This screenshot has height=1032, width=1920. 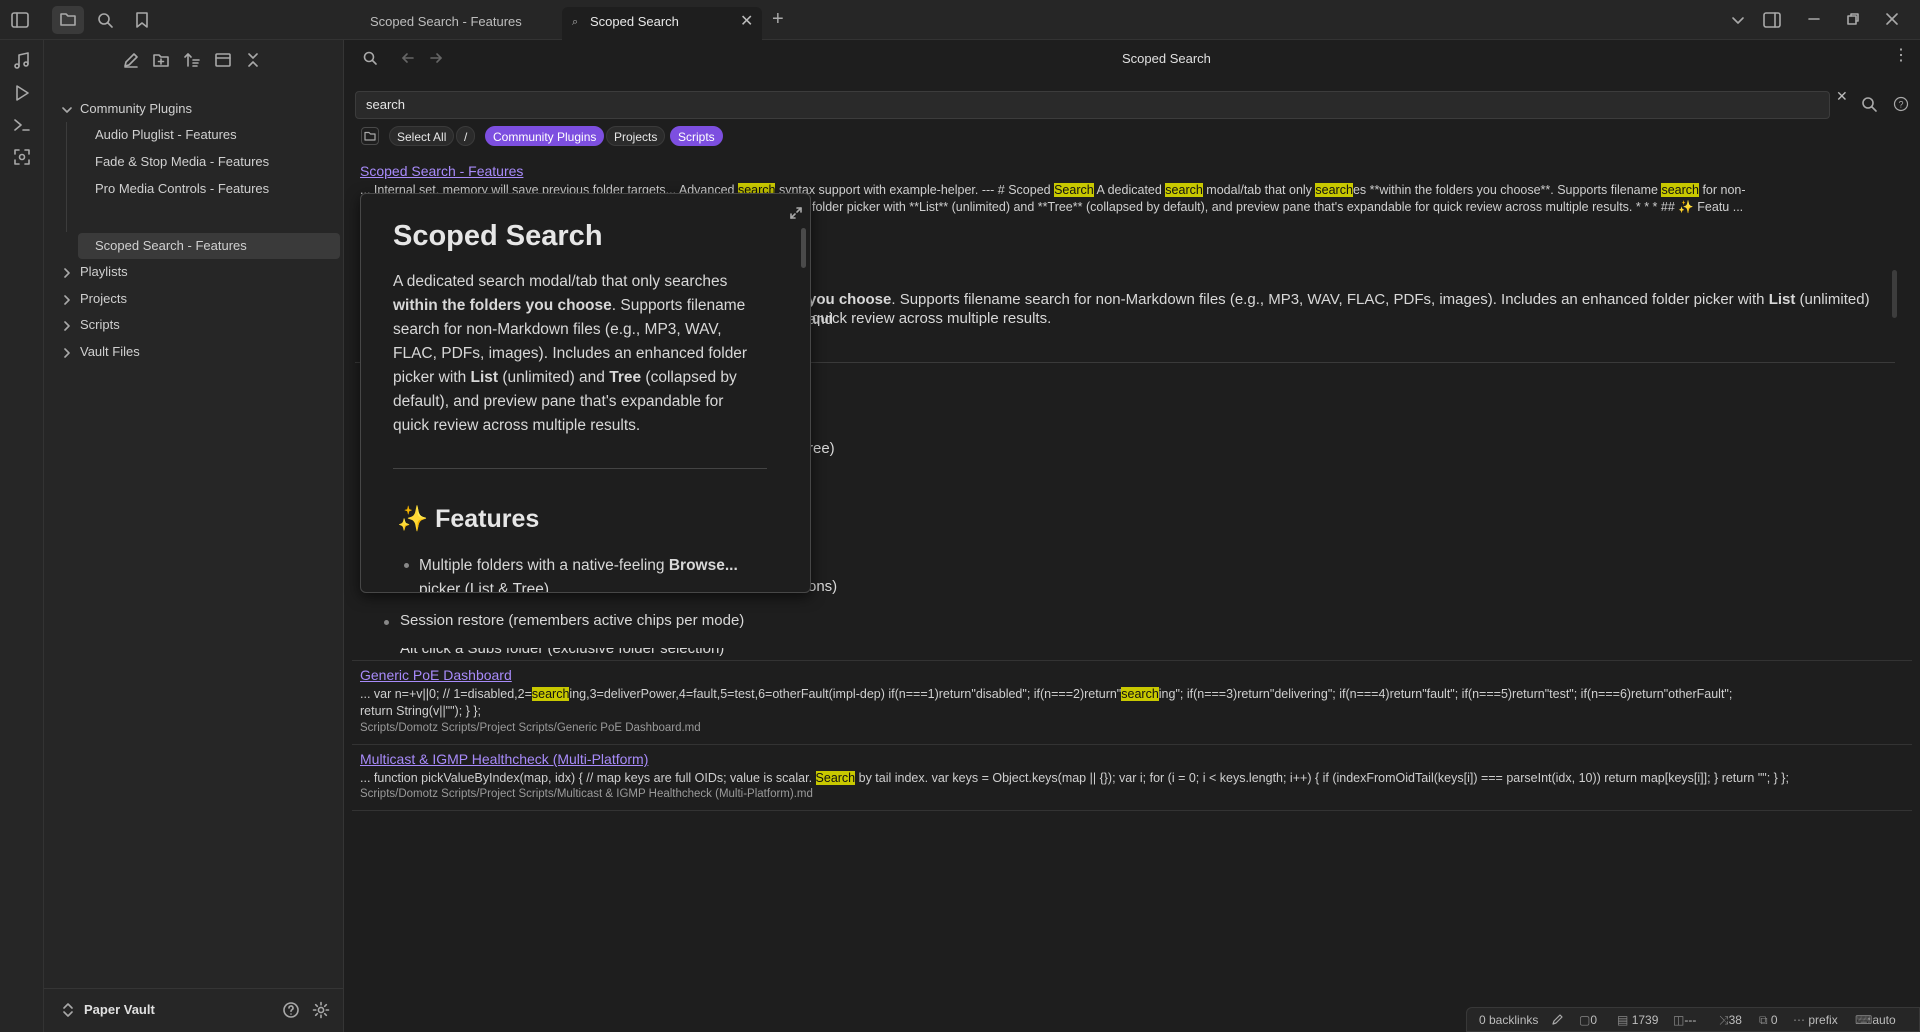 I want to click on divider, so click(x=194, y=988).